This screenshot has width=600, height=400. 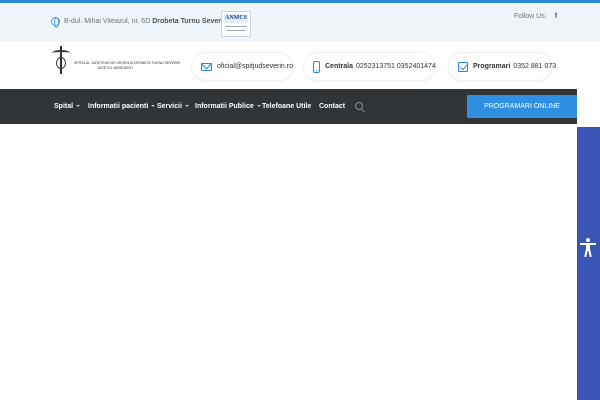 What do you see at coordinates (316, 66) in the screenshot?
I see `phone-icon` at bounding box center [316, 66].